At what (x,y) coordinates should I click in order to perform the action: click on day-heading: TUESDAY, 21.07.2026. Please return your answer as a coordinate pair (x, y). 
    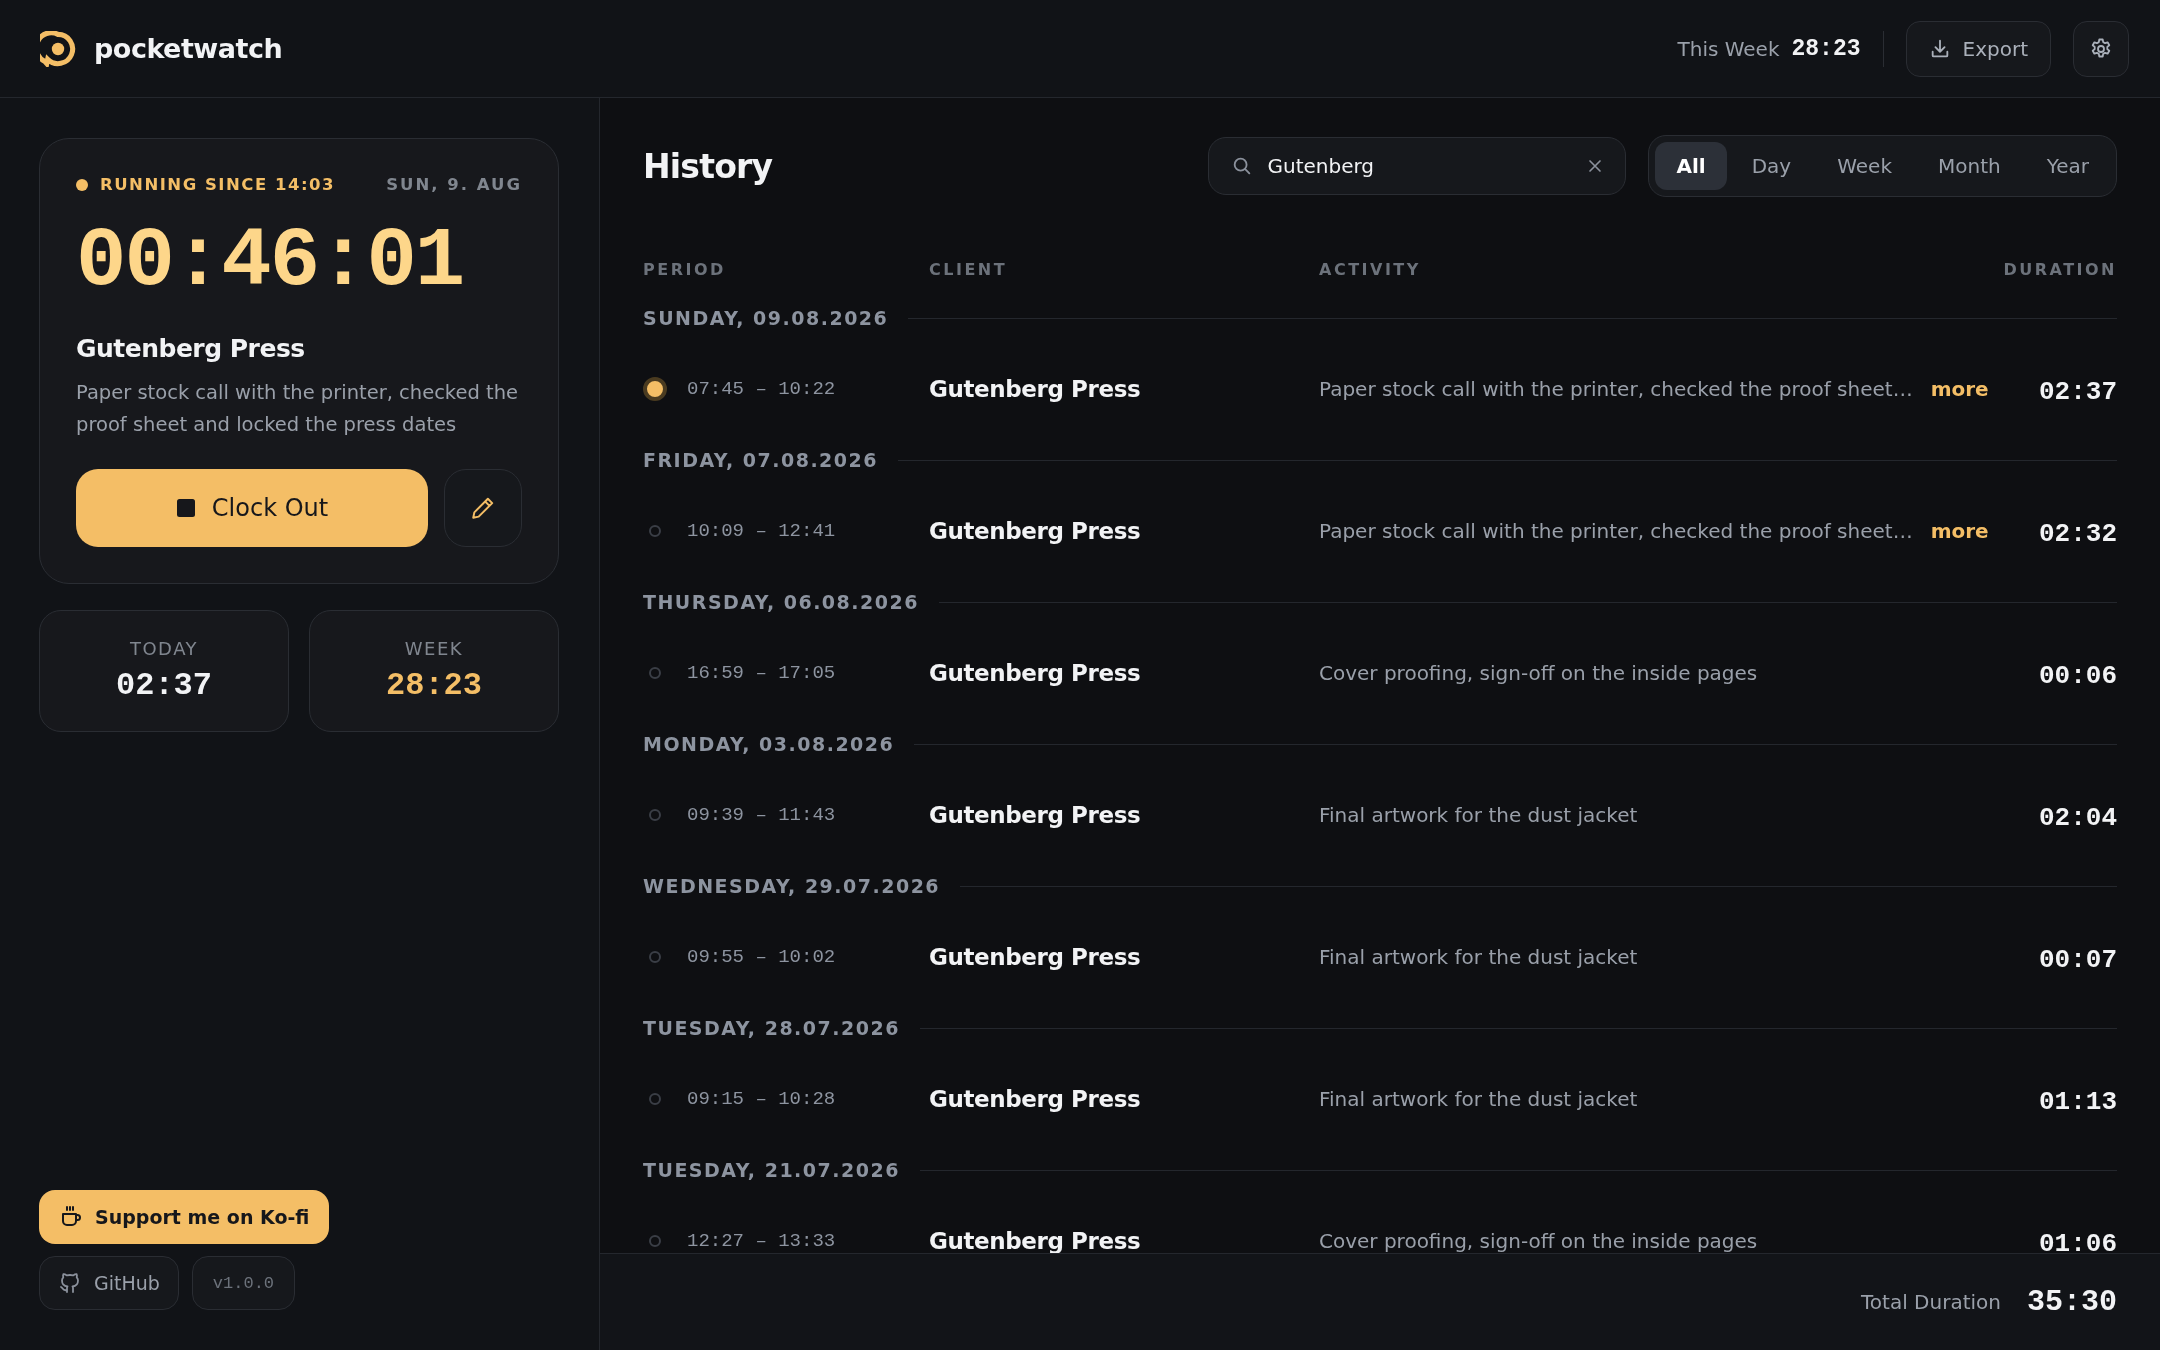
    Looking at the image, I should click on (771, 1170).